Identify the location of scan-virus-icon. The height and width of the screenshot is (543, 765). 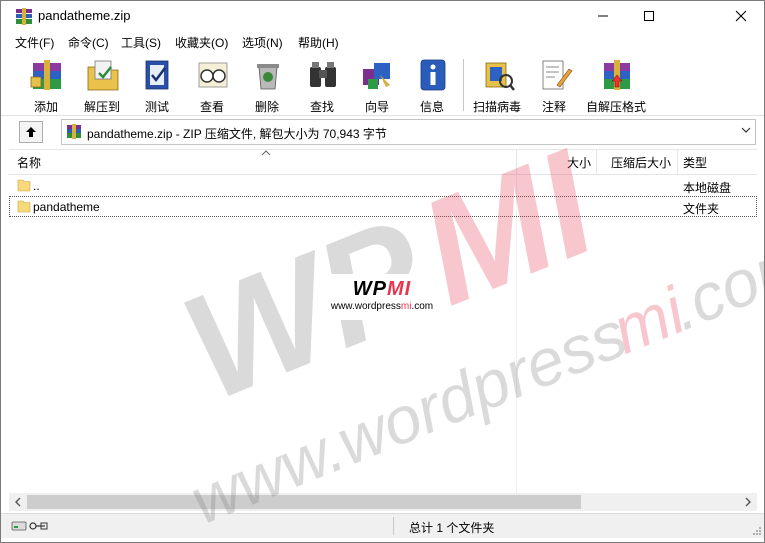
(500, 76).